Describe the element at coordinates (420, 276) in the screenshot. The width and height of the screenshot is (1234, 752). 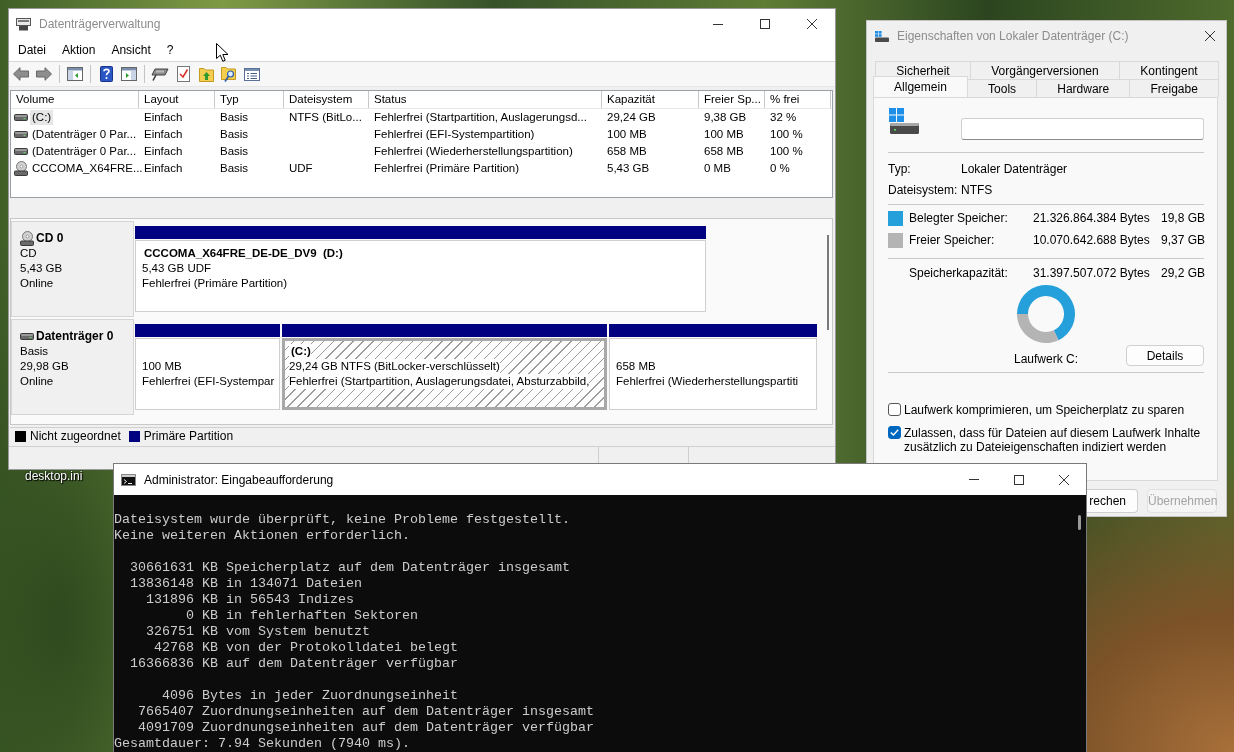
I see `partition-box: CCCOMA_X64FRE_DE-DE_DV9 (D:) 5,43 GB UDF Fehlerfrei (Primäre Partition)` at that location.